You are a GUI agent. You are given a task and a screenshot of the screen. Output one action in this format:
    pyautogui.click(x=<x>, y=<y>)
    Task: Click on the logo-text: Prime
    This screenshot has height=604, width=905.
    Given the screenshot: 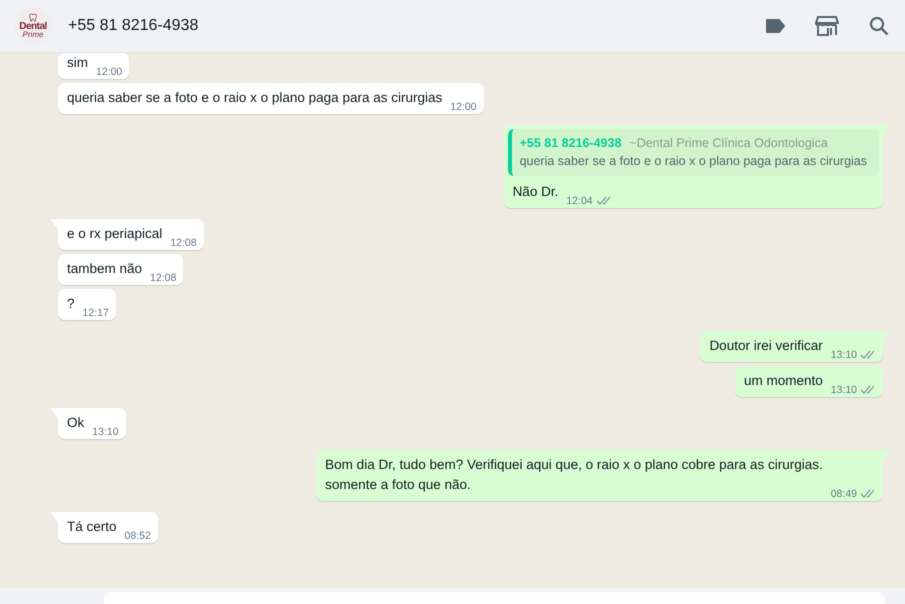 What is the action you would take?
    pyautogui.click(x=33, y=35)
    